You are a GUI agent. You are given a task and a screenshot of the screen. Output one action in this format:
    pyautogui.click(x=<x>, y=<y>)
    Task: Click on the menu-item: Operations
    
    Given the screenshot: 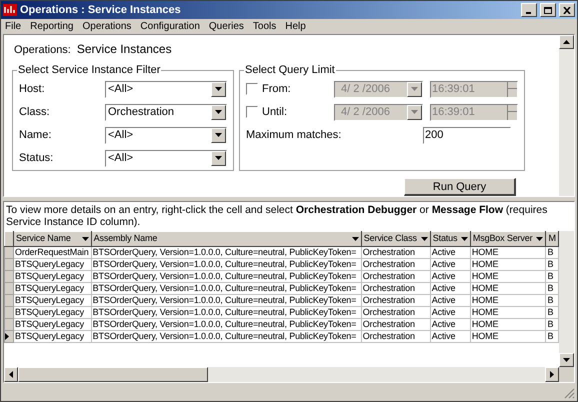 What is the action you would take?
    pyautogui.click(x=107, y=26)
    